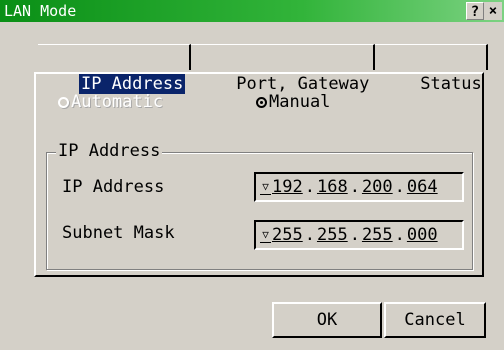  I want to click on radio-unchecked-icon, so click(63, 102).